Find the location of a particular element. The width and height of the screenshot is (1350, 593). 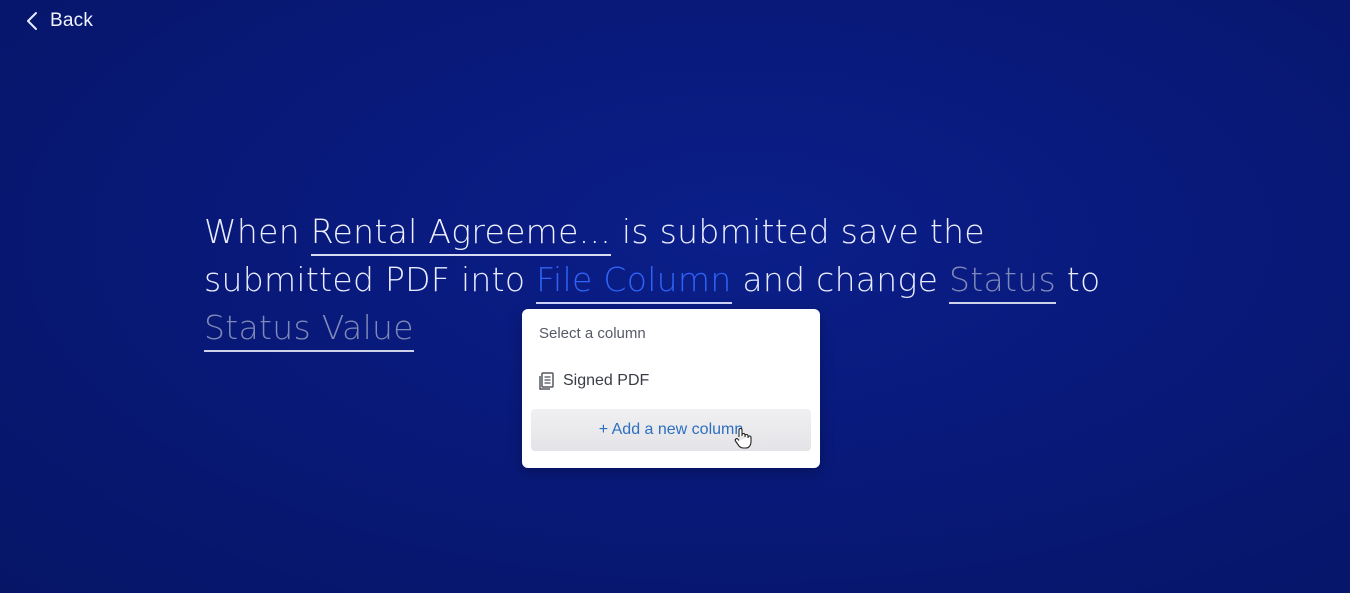

dropdown-item-signed-pdf: Signed PDF is located at coordinates (671, 381).